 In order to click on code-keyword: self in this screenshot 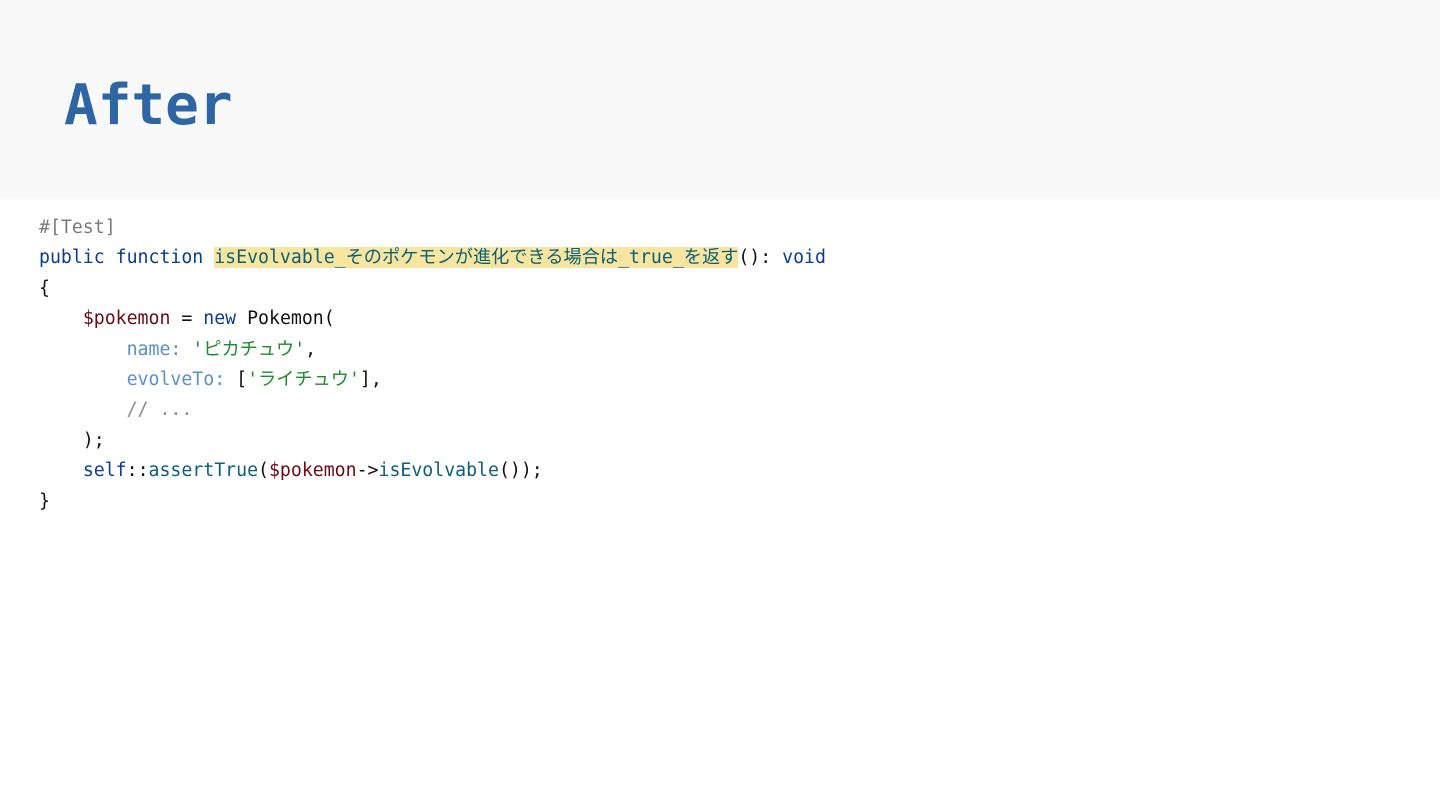, I will do `click(104, 471)`.